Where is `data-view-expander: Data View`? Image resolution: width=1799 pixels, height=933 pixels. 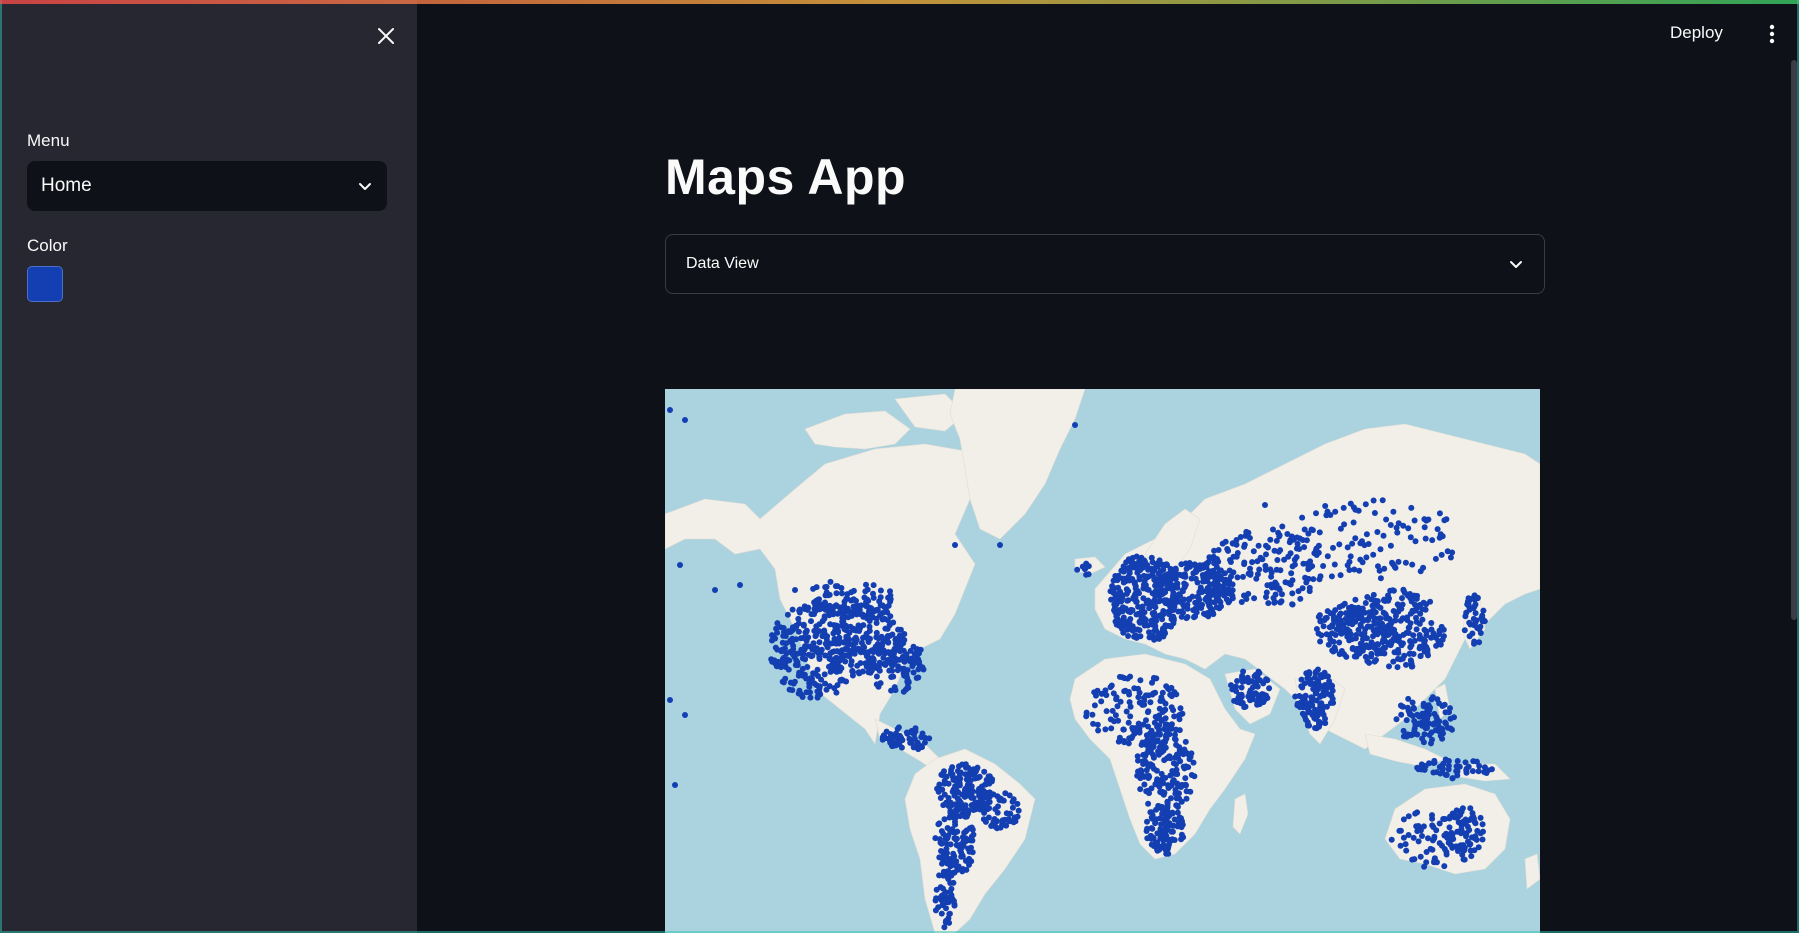 data-view-expander: Data View is located at coordinates (1105, 264).